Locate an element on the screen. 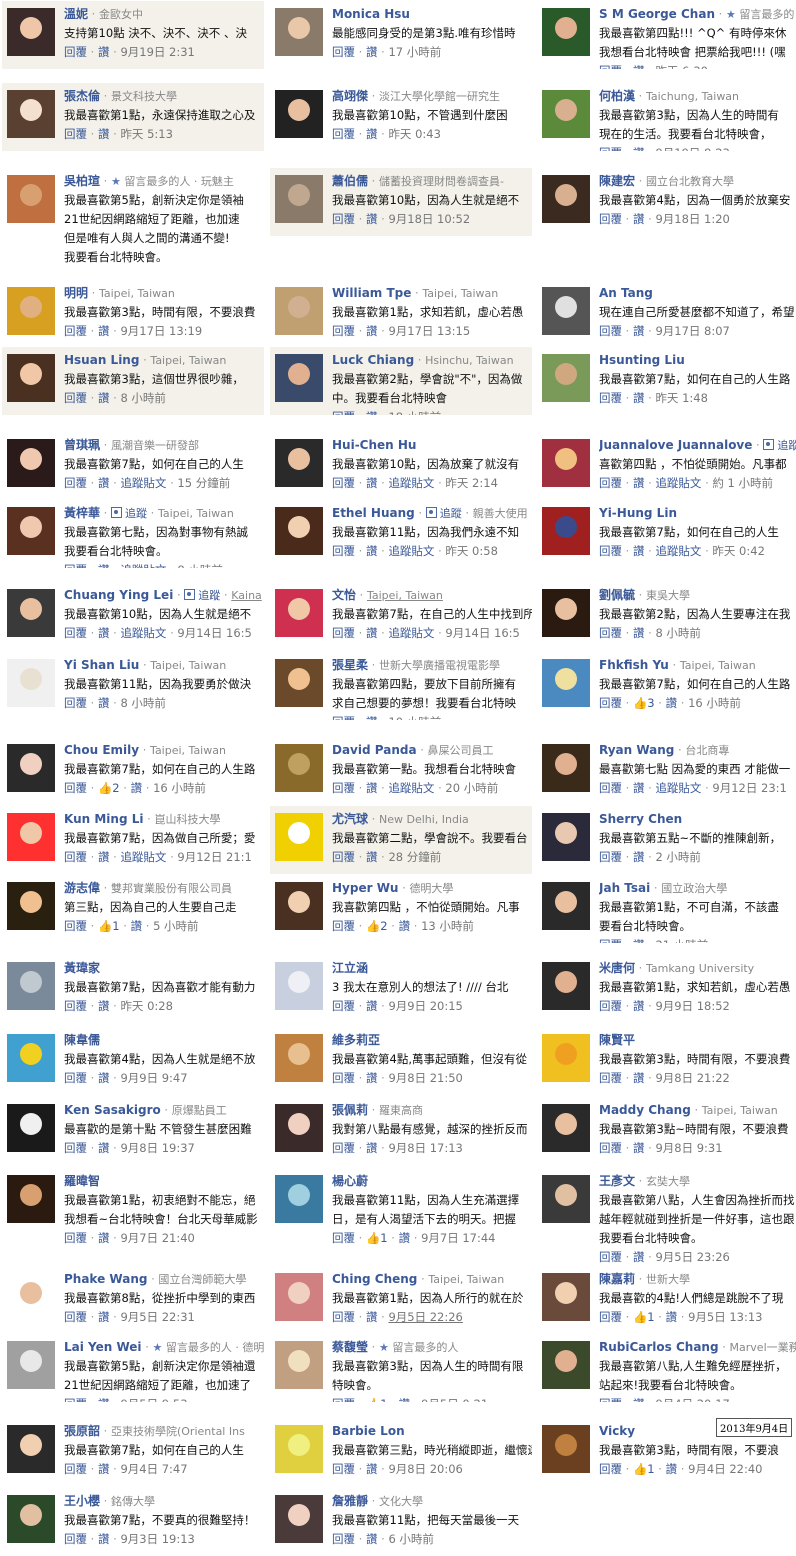  commenter-name: Hsunting Liu is located at coordinates (642, 360).